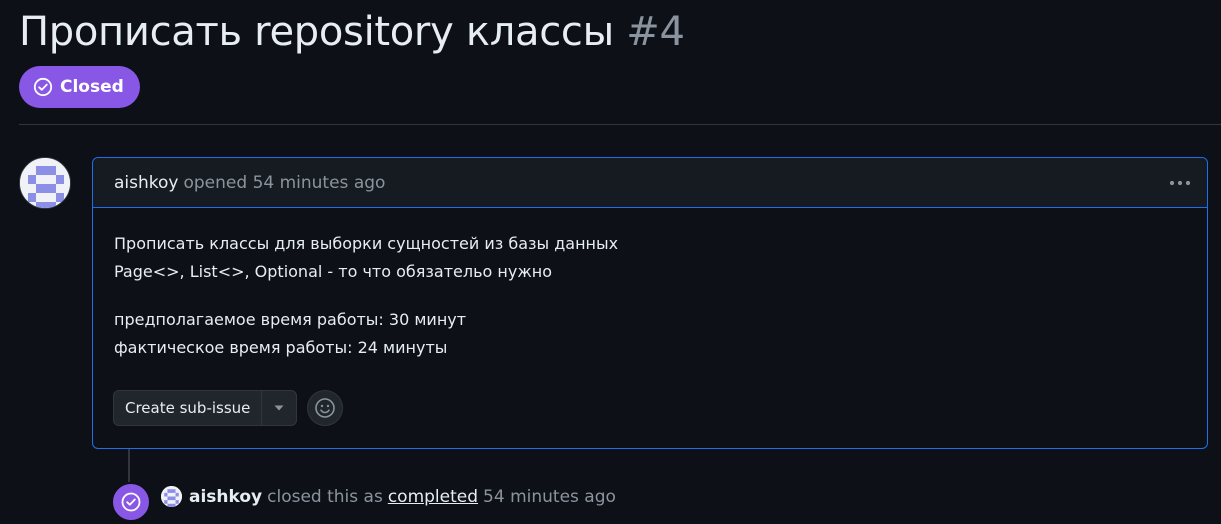  I want to click on comment-author-link: aishkoy, so click(146, 183).